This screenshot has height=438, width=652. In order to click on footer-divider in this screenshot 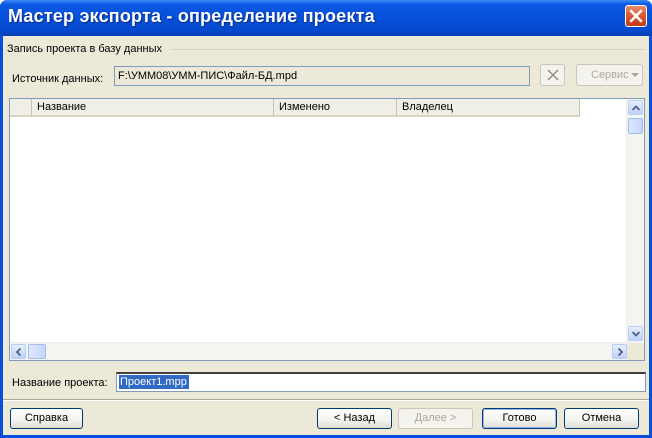, I will do `click(326, 400)`.